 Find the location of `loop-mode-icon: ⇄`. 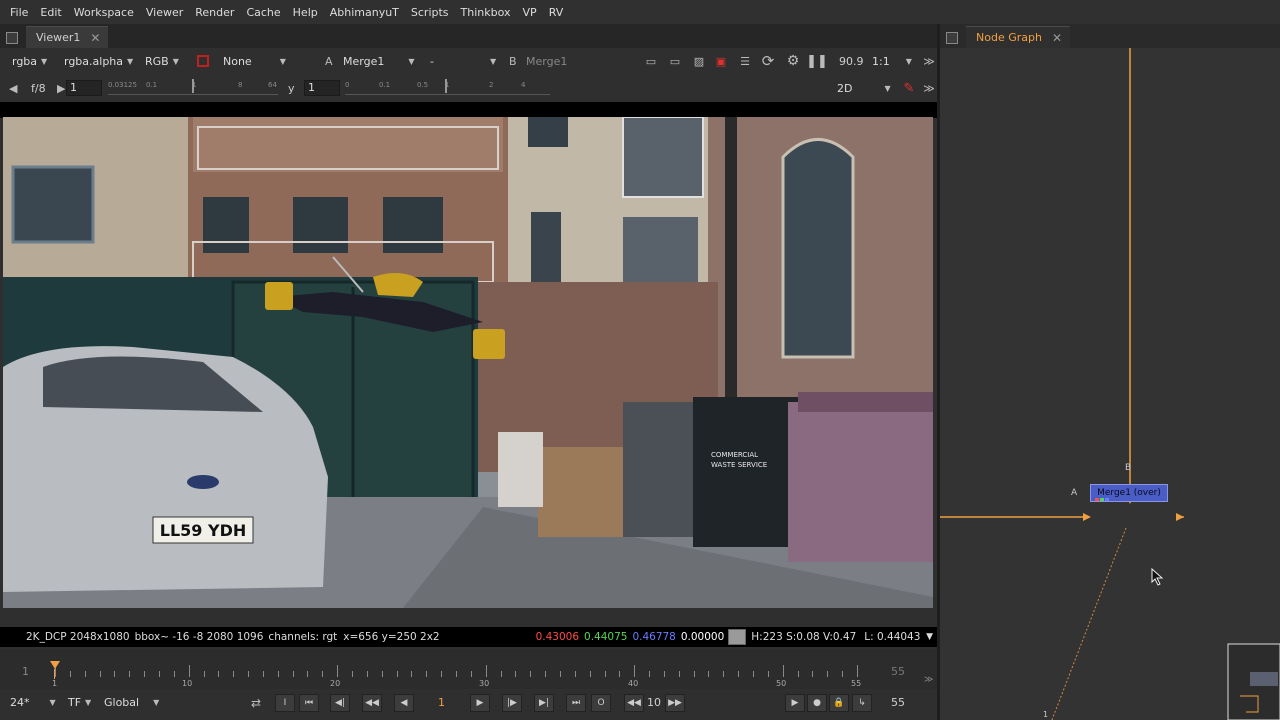

loop-mode-icon: ⇄ is located at coordinates (256, 703).